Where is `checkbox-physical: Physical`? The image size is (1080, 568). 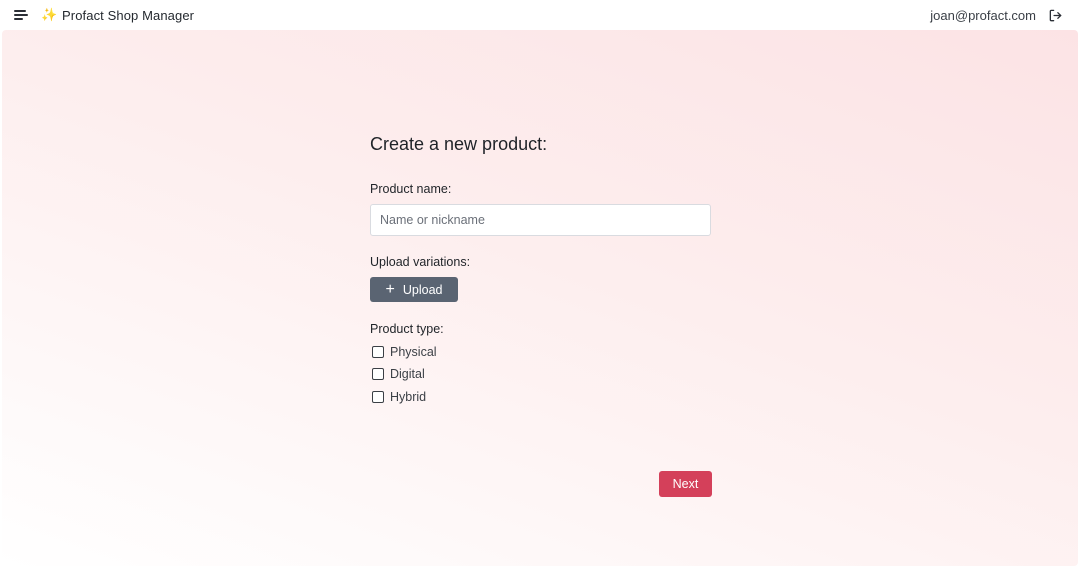 checkbox-physical: Physical is located at coordinates (404, 352).